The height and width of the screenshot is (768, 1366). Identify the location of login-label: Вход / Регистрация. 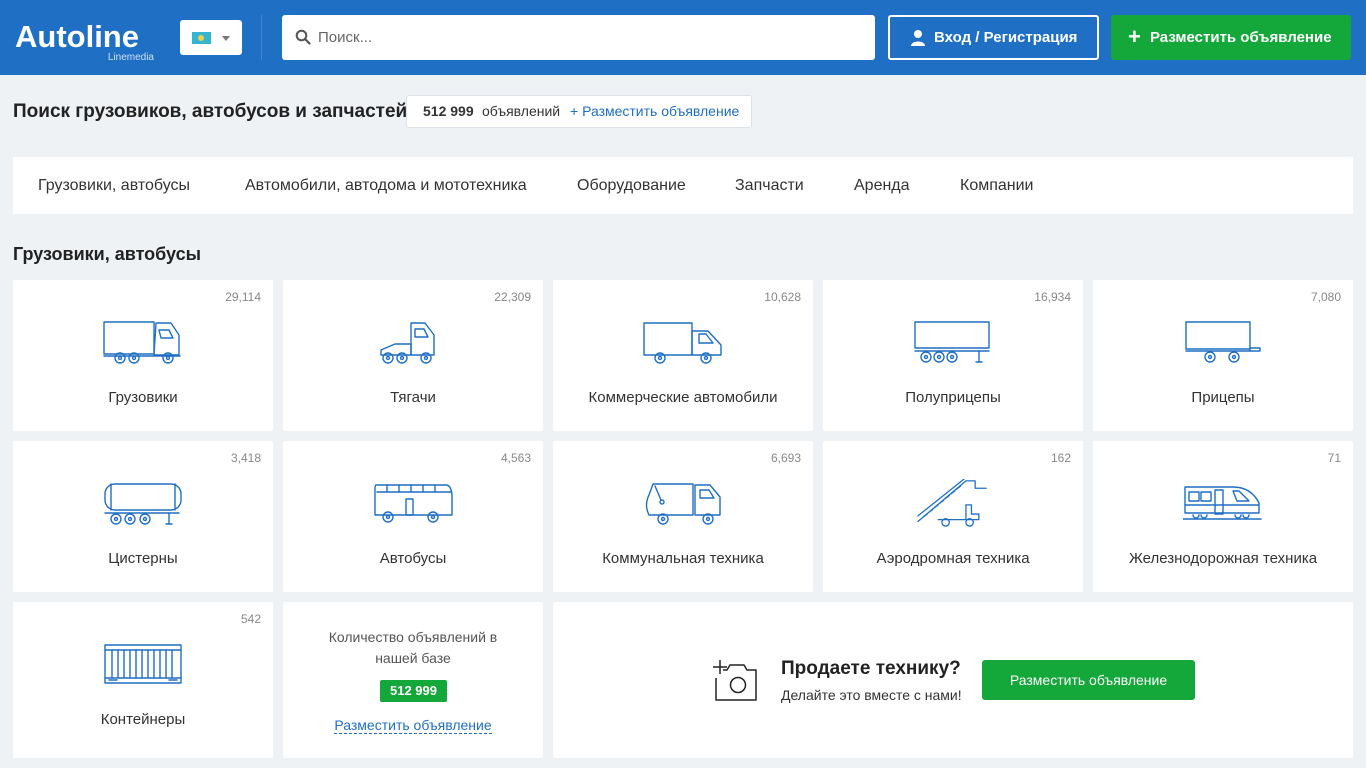
(1006, 37).